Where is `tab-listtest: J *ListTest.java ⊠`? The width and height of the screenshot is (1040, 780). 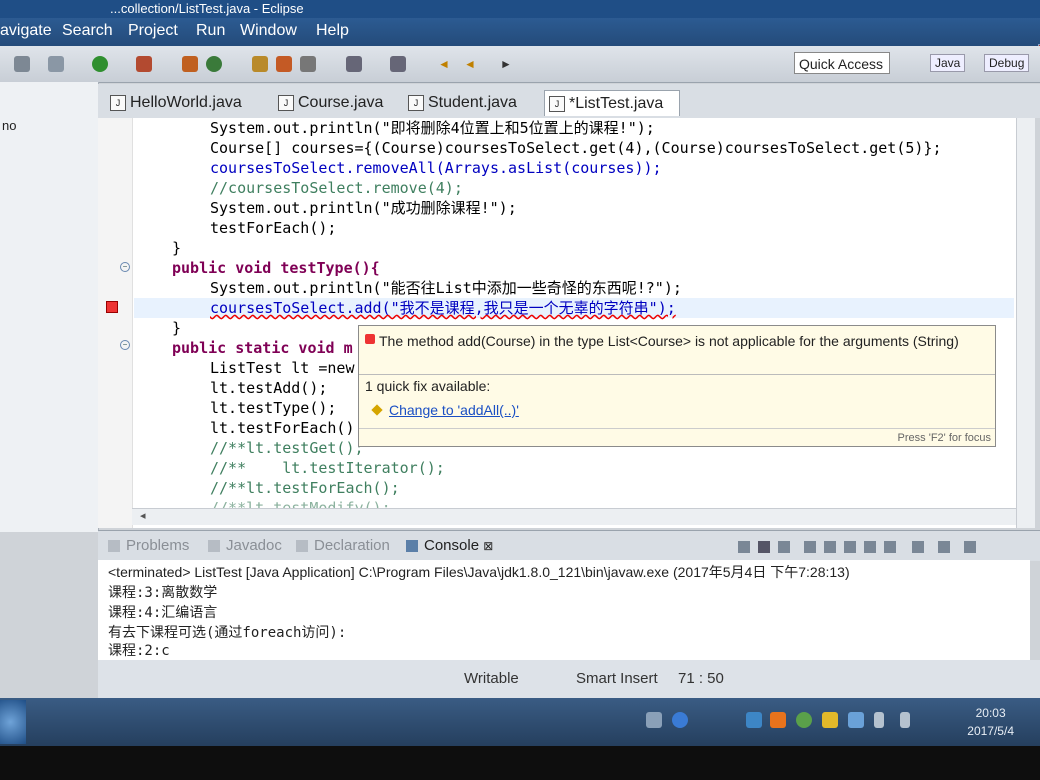
tab-listtest: J *ListTest.java ⊠ is located at coordinates (612, 113).